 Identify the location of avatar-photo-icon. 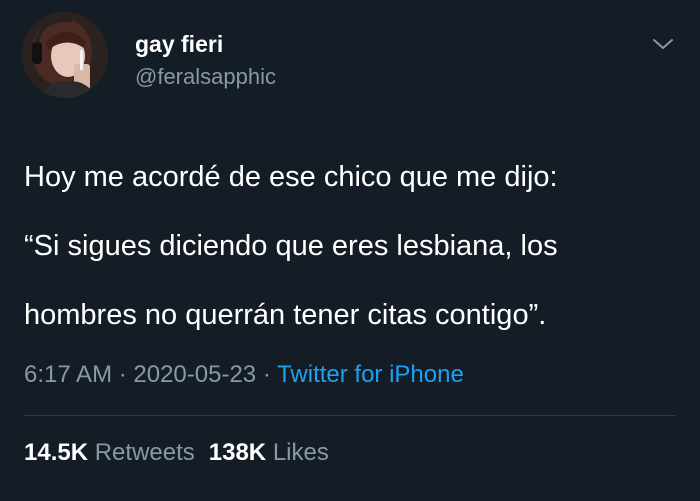
(65, 55).